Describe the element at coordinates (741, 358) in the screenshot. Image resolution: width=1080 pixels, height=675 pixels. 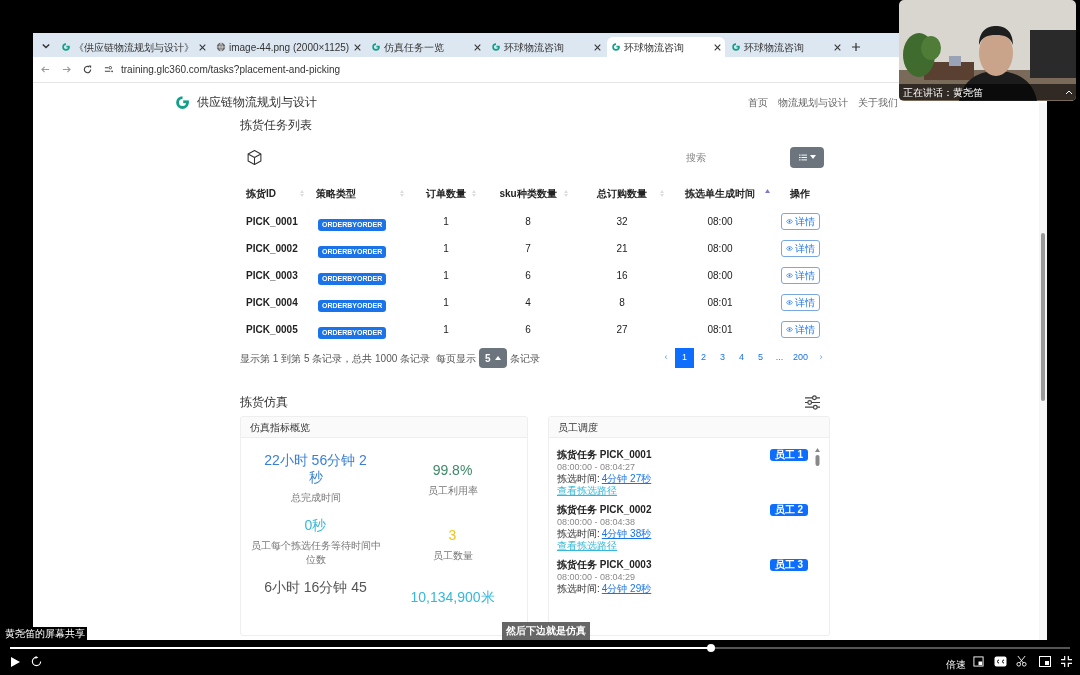
I see `page-link: 4` at that location.